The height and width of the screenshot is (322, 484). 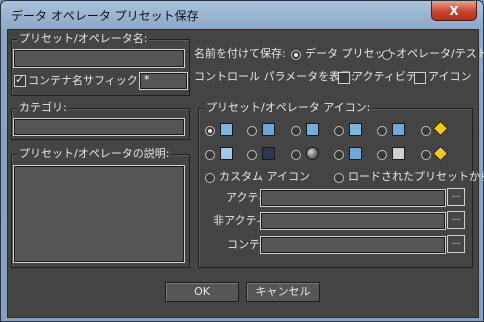 What do you see at coordinates (450, 76) in the screenshot?
I see `show-icon-label: アイコン` at bounding box center [450, 76].